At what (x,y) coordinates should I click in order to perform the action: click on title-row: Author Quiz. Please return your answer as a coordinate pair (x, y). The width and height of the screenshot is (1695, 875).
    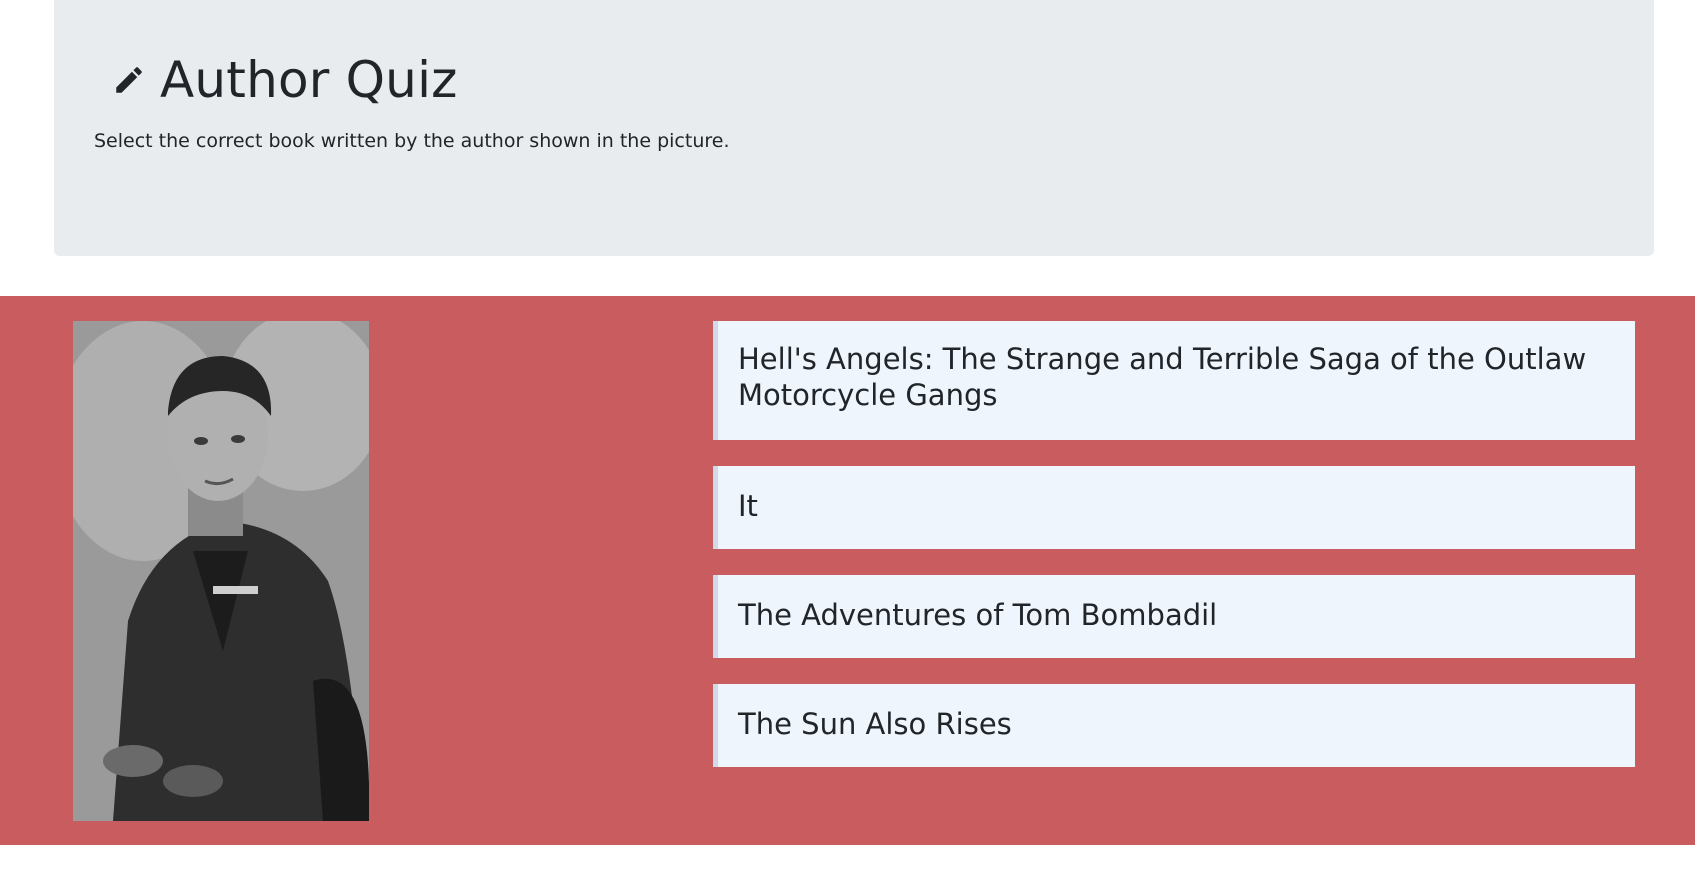
    Looking at the image, I should click on (285, 80).